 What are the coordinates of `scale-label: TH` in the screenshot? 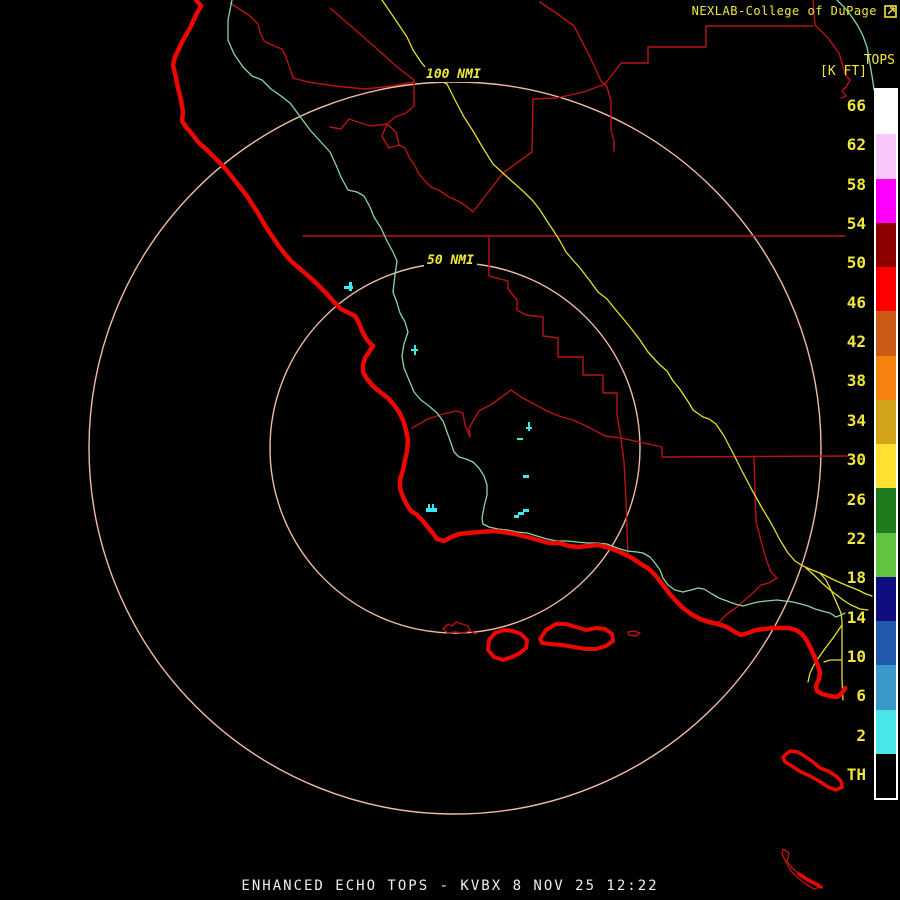 It's located at (856, 774).